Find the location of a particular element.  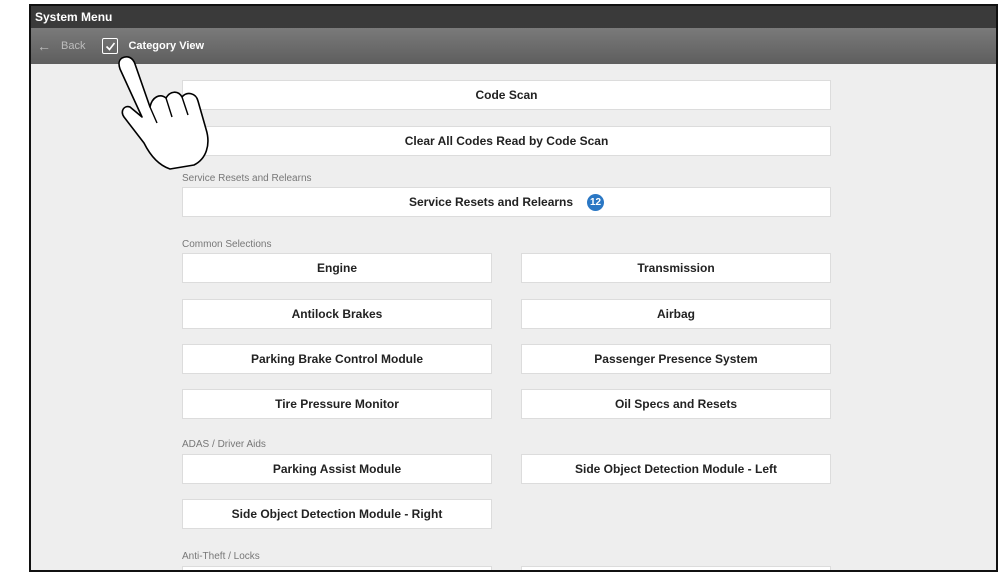

parking-assist-button: Parking Assist Module is located at coordinates (337, 469).